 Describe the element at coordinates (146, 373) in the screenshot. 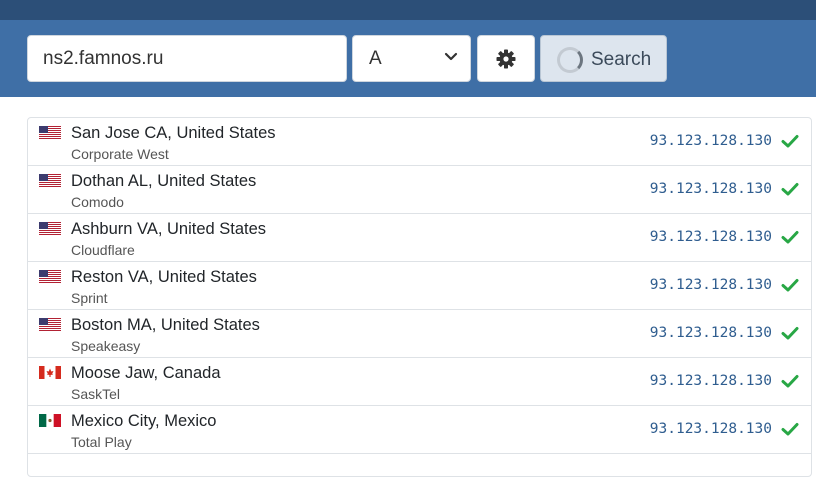

I see `location-label: Moose Jaw, Canada` at that location.